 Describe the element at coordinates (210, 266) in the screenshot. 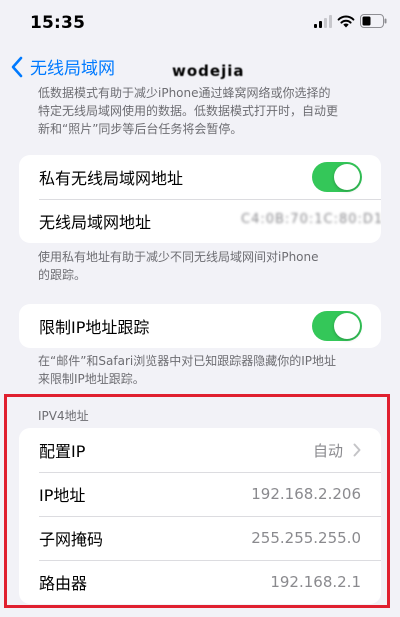

I see `private-address-note: 使用私有地址有助于减少不同无线局域网间对iPhone 的跟踪。` at that location.